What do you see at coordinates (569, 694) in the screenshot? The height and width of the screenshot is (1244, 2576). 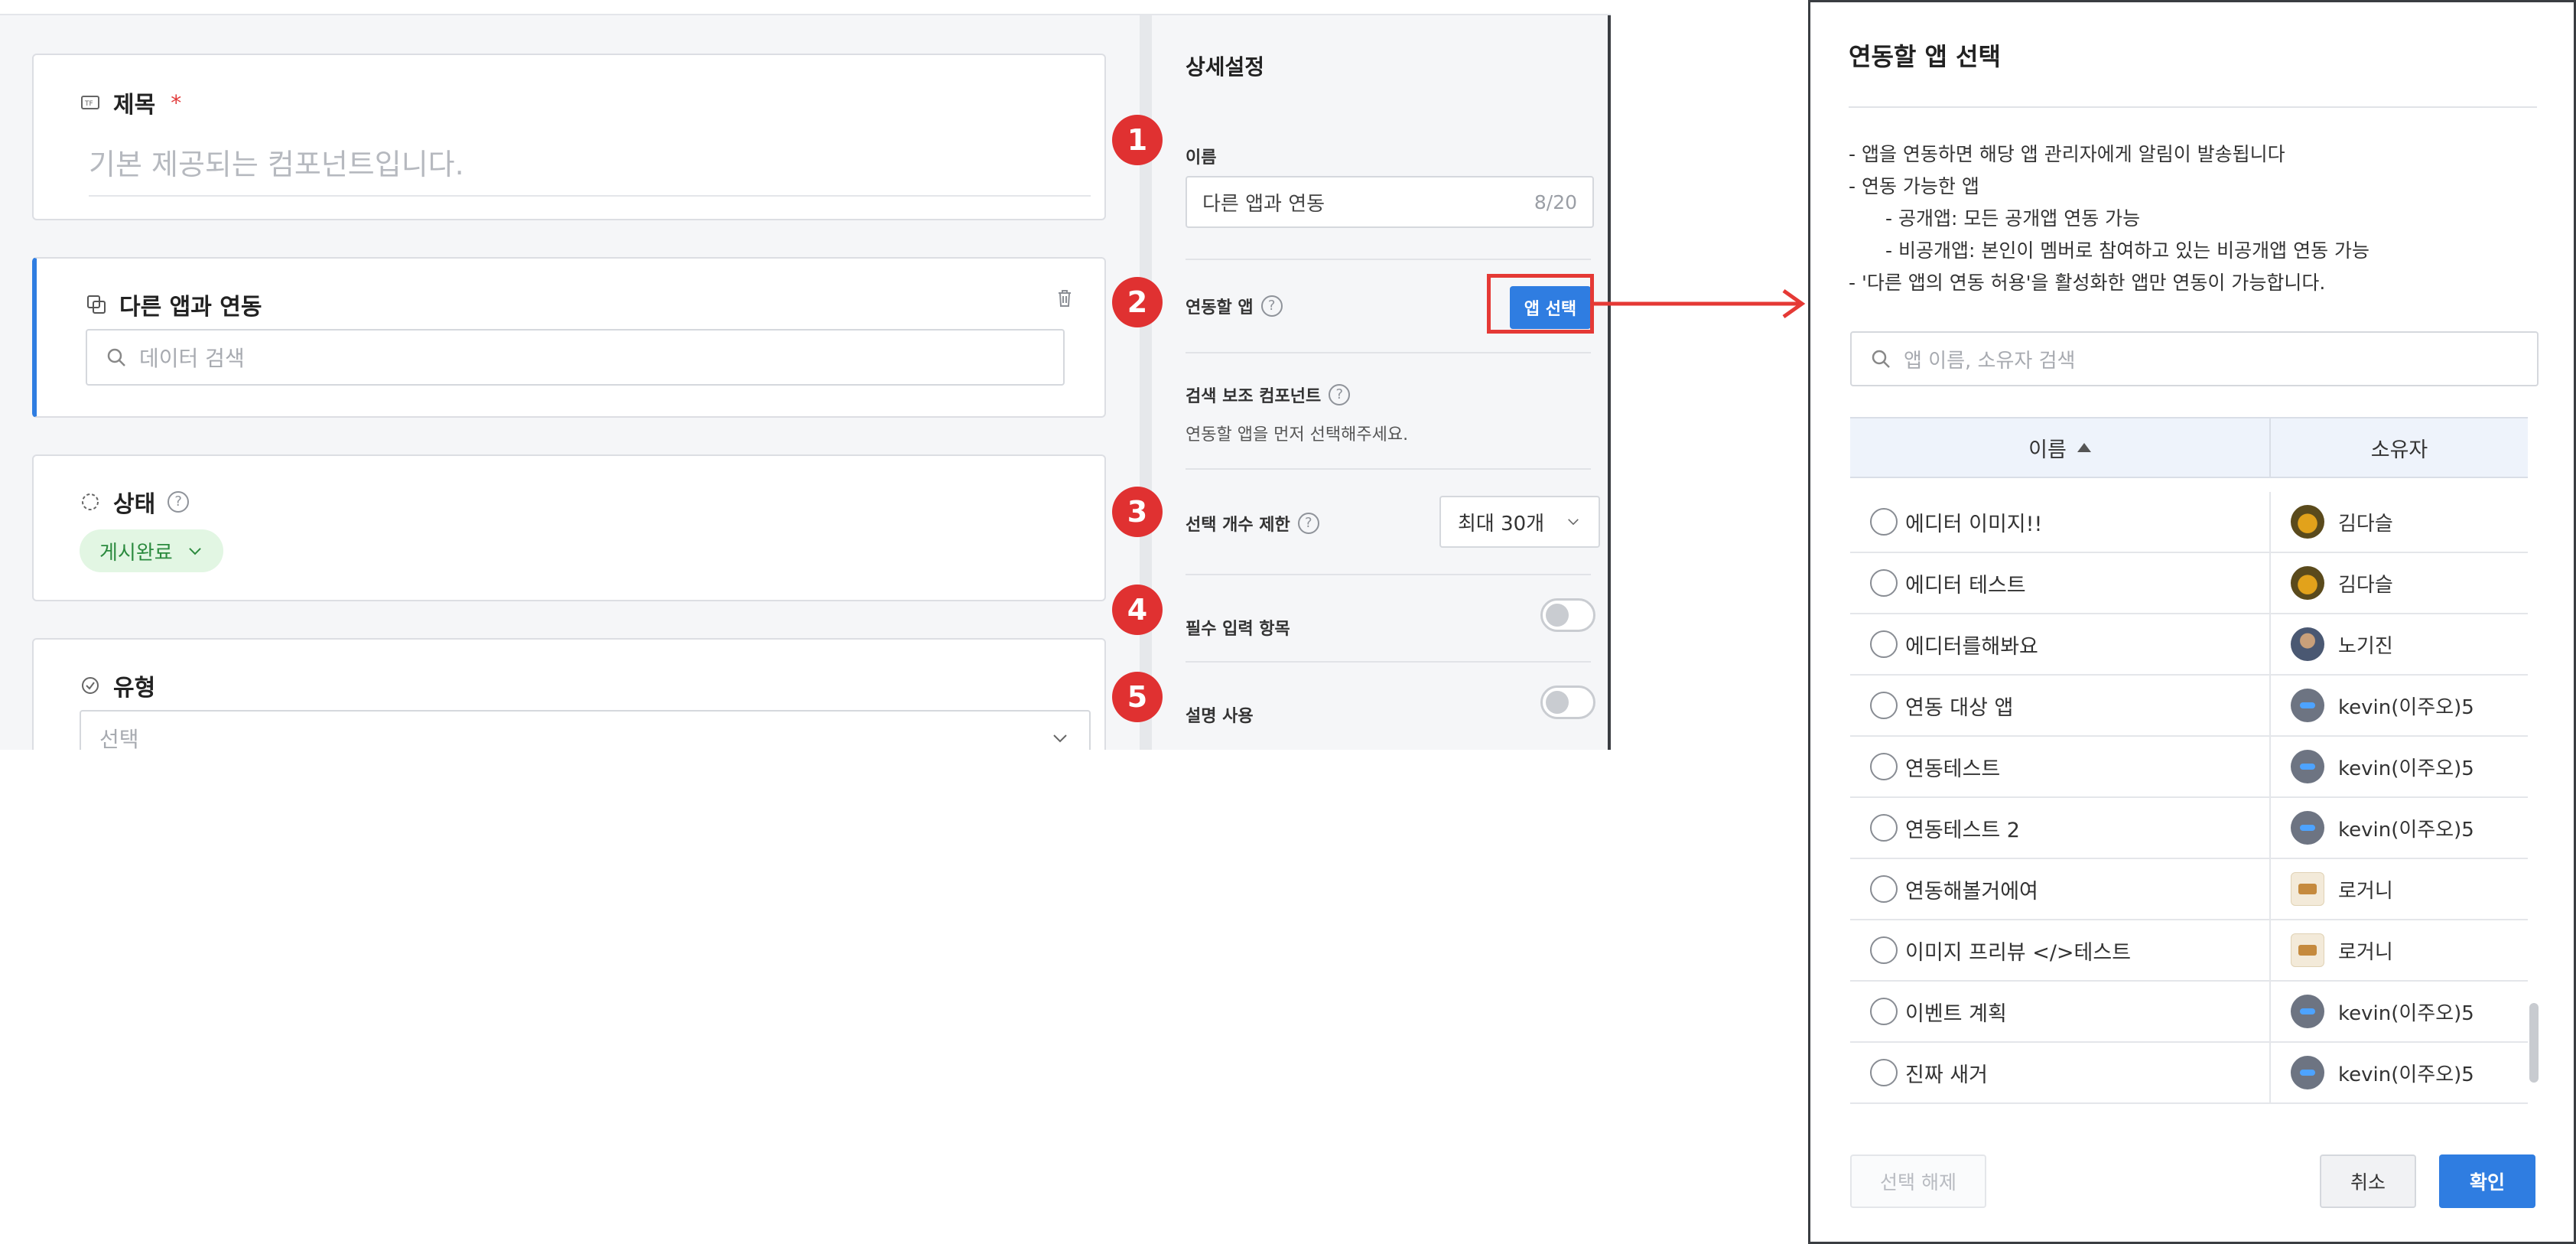 I see `type-component-card: 유형 선택` at bounding box center [569, 694].